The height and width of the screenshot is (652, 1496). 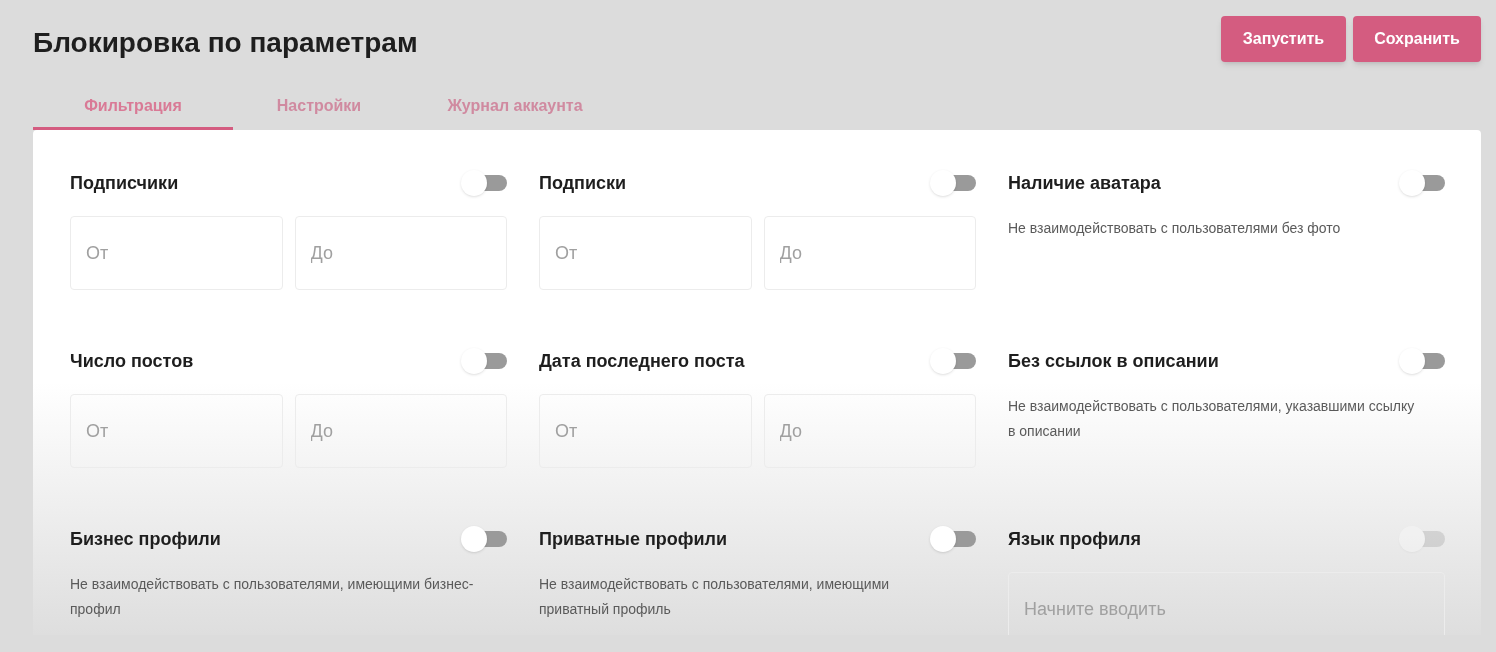 What do you see at coordinates (1175, 228) in the screenshot?
I see `filter-description: Не взаимодействовать с пользователями без фото` at bounding box center [1175, 228].